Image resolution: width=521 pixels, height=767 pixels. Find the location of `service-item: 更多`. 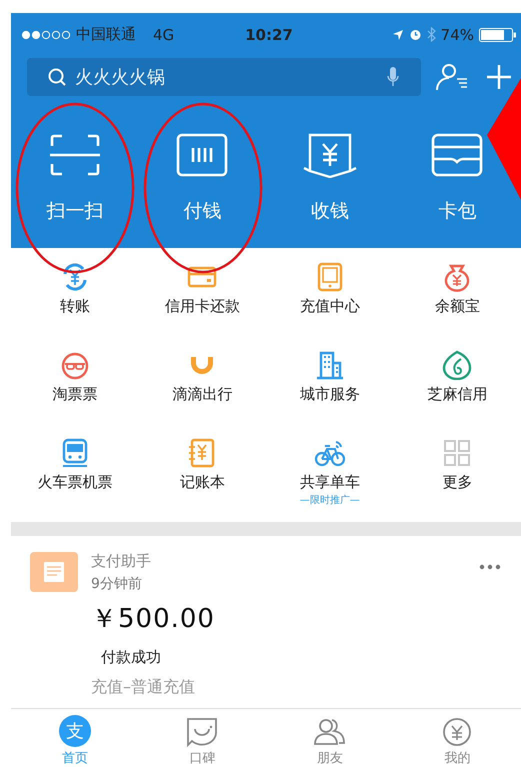

service-item: 更多 is located at coordinates (457, 482).